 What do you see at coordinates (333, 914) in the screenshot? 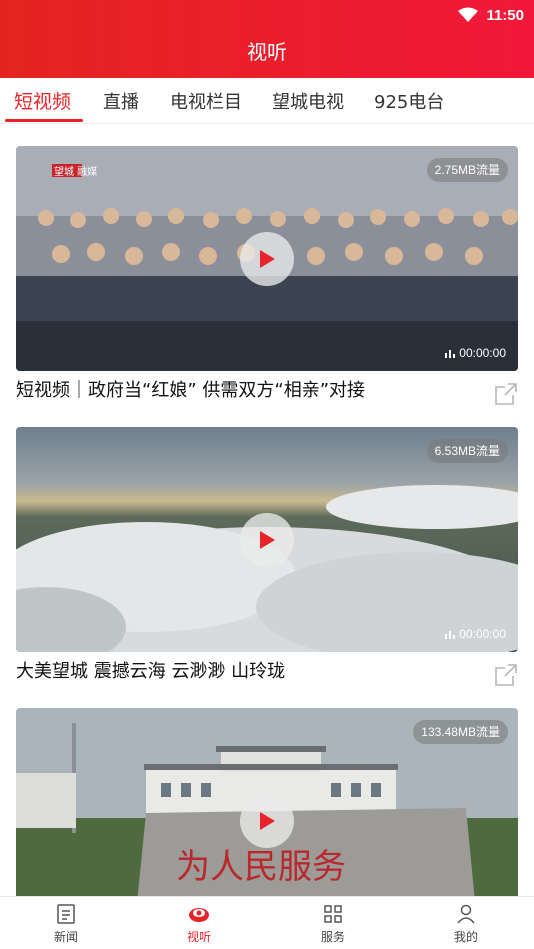
I see `services-grid-icon` at bounding box center [333, 914].